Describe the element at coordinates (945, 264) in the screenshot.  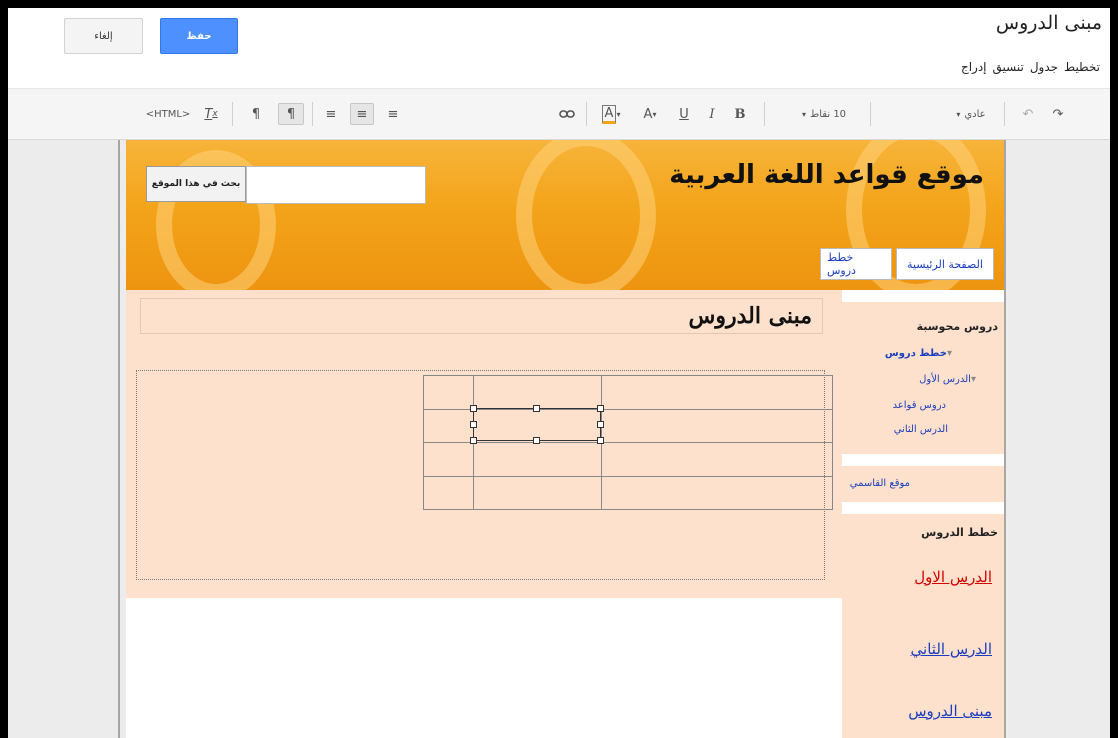
I see `nav-tab-home: الصفحة الرئيسية` at that location.